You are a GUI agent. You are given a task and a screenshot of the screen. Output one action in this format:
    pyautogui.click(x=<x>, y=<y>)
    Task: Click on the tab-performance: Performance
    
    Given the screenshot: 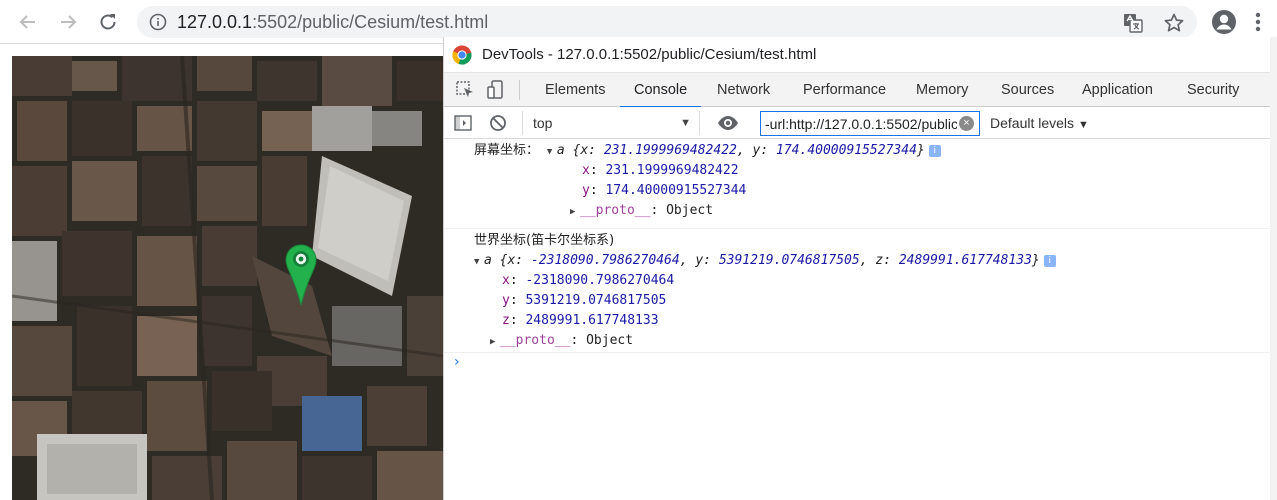 What is the action you would take?
    pyautogui.click(x=844, y=90)
    